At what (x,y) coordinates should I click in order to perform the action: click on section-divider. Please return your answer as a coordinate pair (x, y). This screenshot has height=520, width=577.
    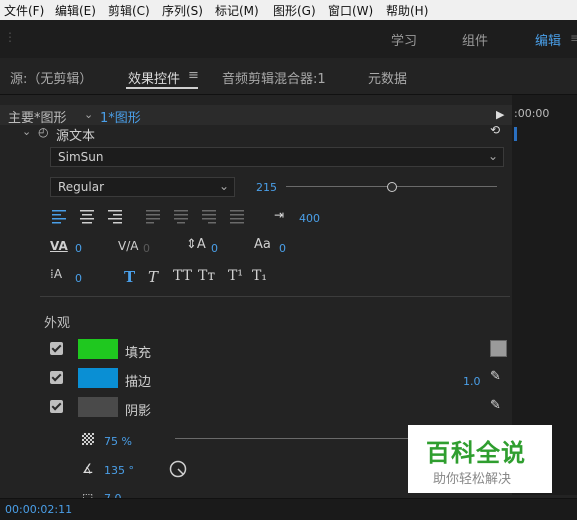
    Looking at the image, I should click on (275, 296).